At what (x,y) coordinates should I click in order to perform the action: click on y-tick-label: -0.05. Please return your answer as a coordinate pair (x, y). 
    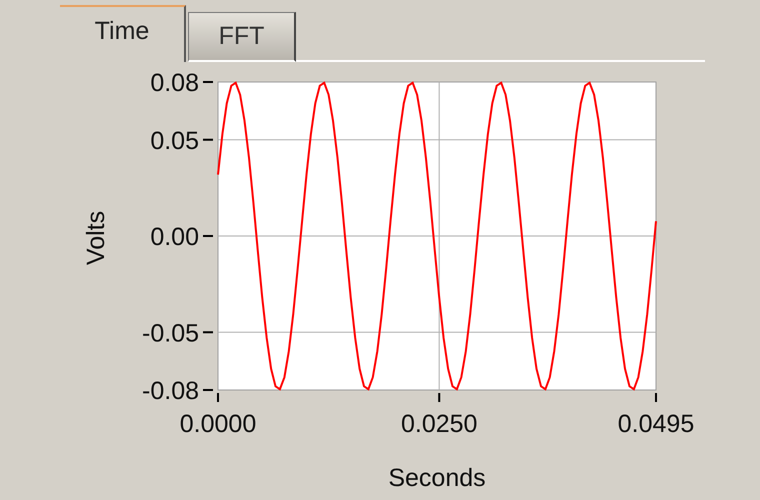
    Looking at the image, I should click on (170, 333).